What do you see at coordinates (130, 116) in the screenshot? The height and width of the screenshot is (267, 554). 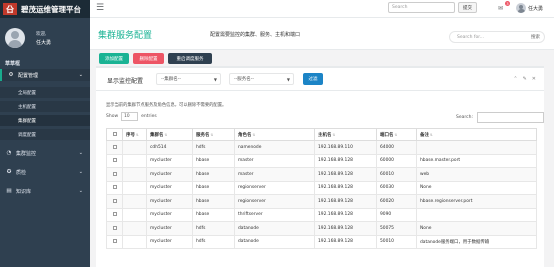 I see `page-size-select: 10` at bounding box center [130, 116].